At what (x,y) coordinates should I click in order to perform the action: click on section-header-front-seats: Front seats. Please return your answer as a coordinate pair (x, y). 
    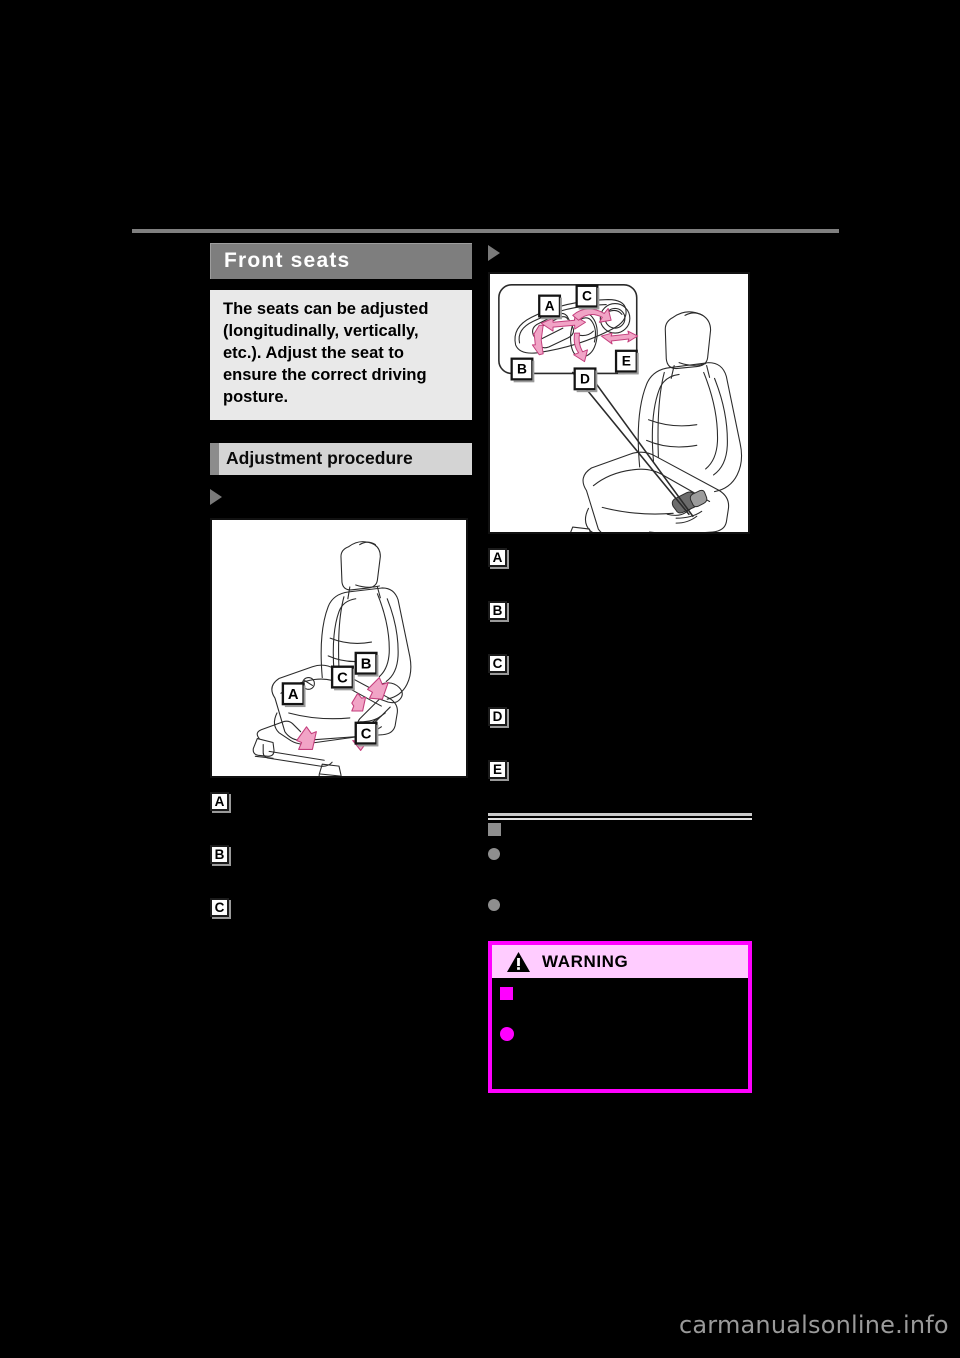
    Looking at the image, I should click on (341, 261).